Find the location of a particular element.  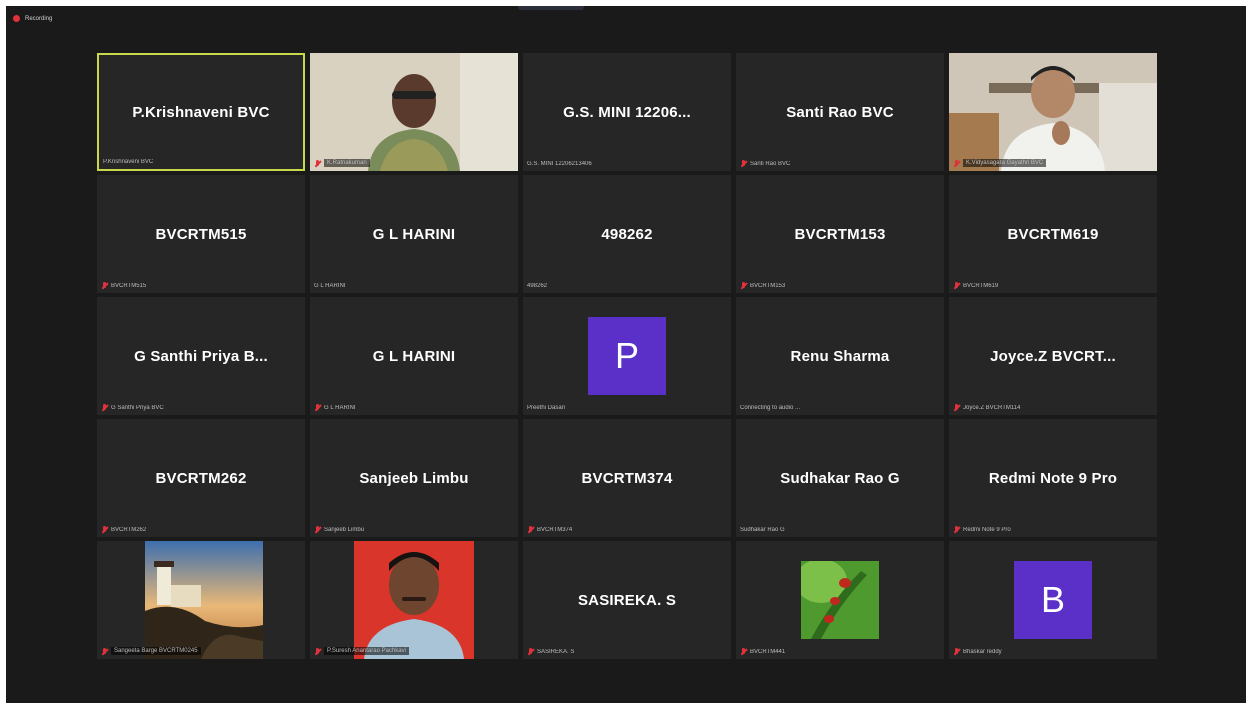

participant-tile: 498262 498262 is located at coordinates (627, 234).